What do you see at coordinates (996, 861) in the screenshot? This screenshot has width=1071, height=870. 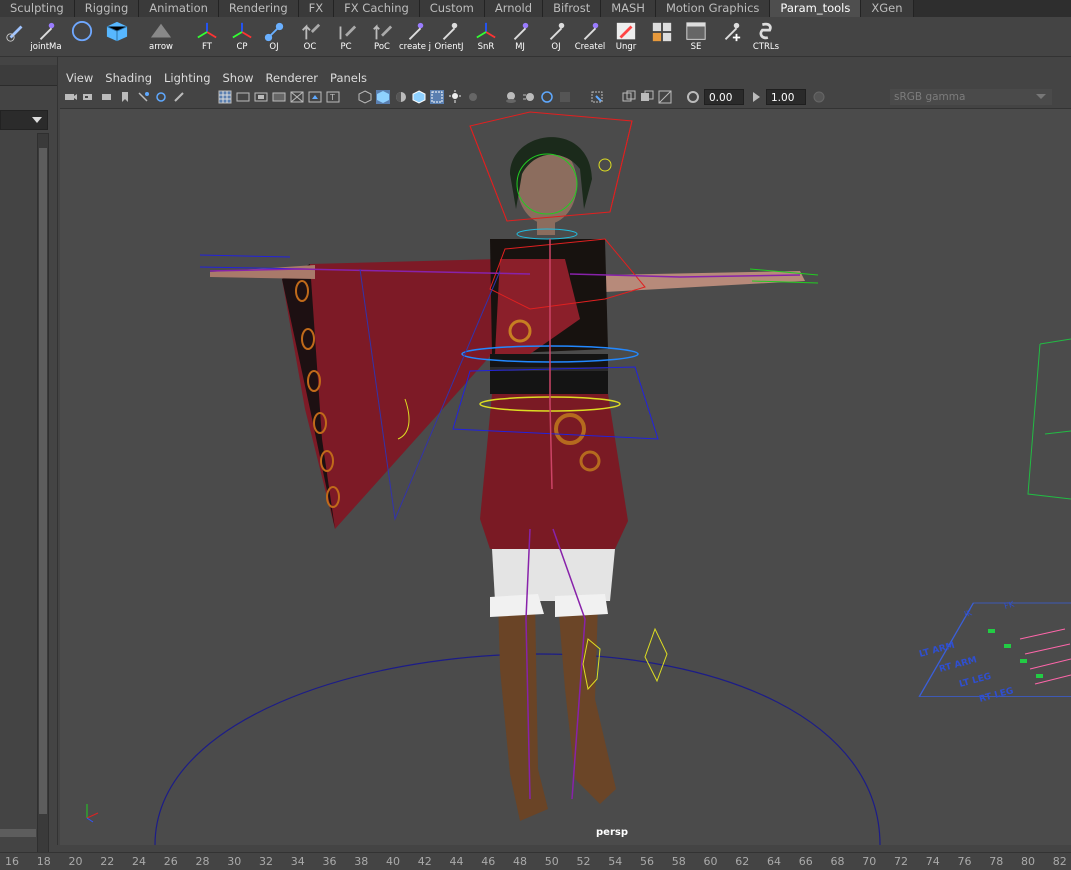 I see `timeline-tick: 78` at bounding box center [996, 861].